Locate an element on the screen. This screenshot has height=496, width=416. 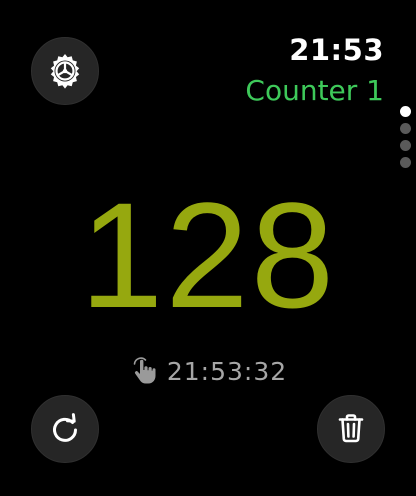
page-indicator is located at coordinates (406, 140).